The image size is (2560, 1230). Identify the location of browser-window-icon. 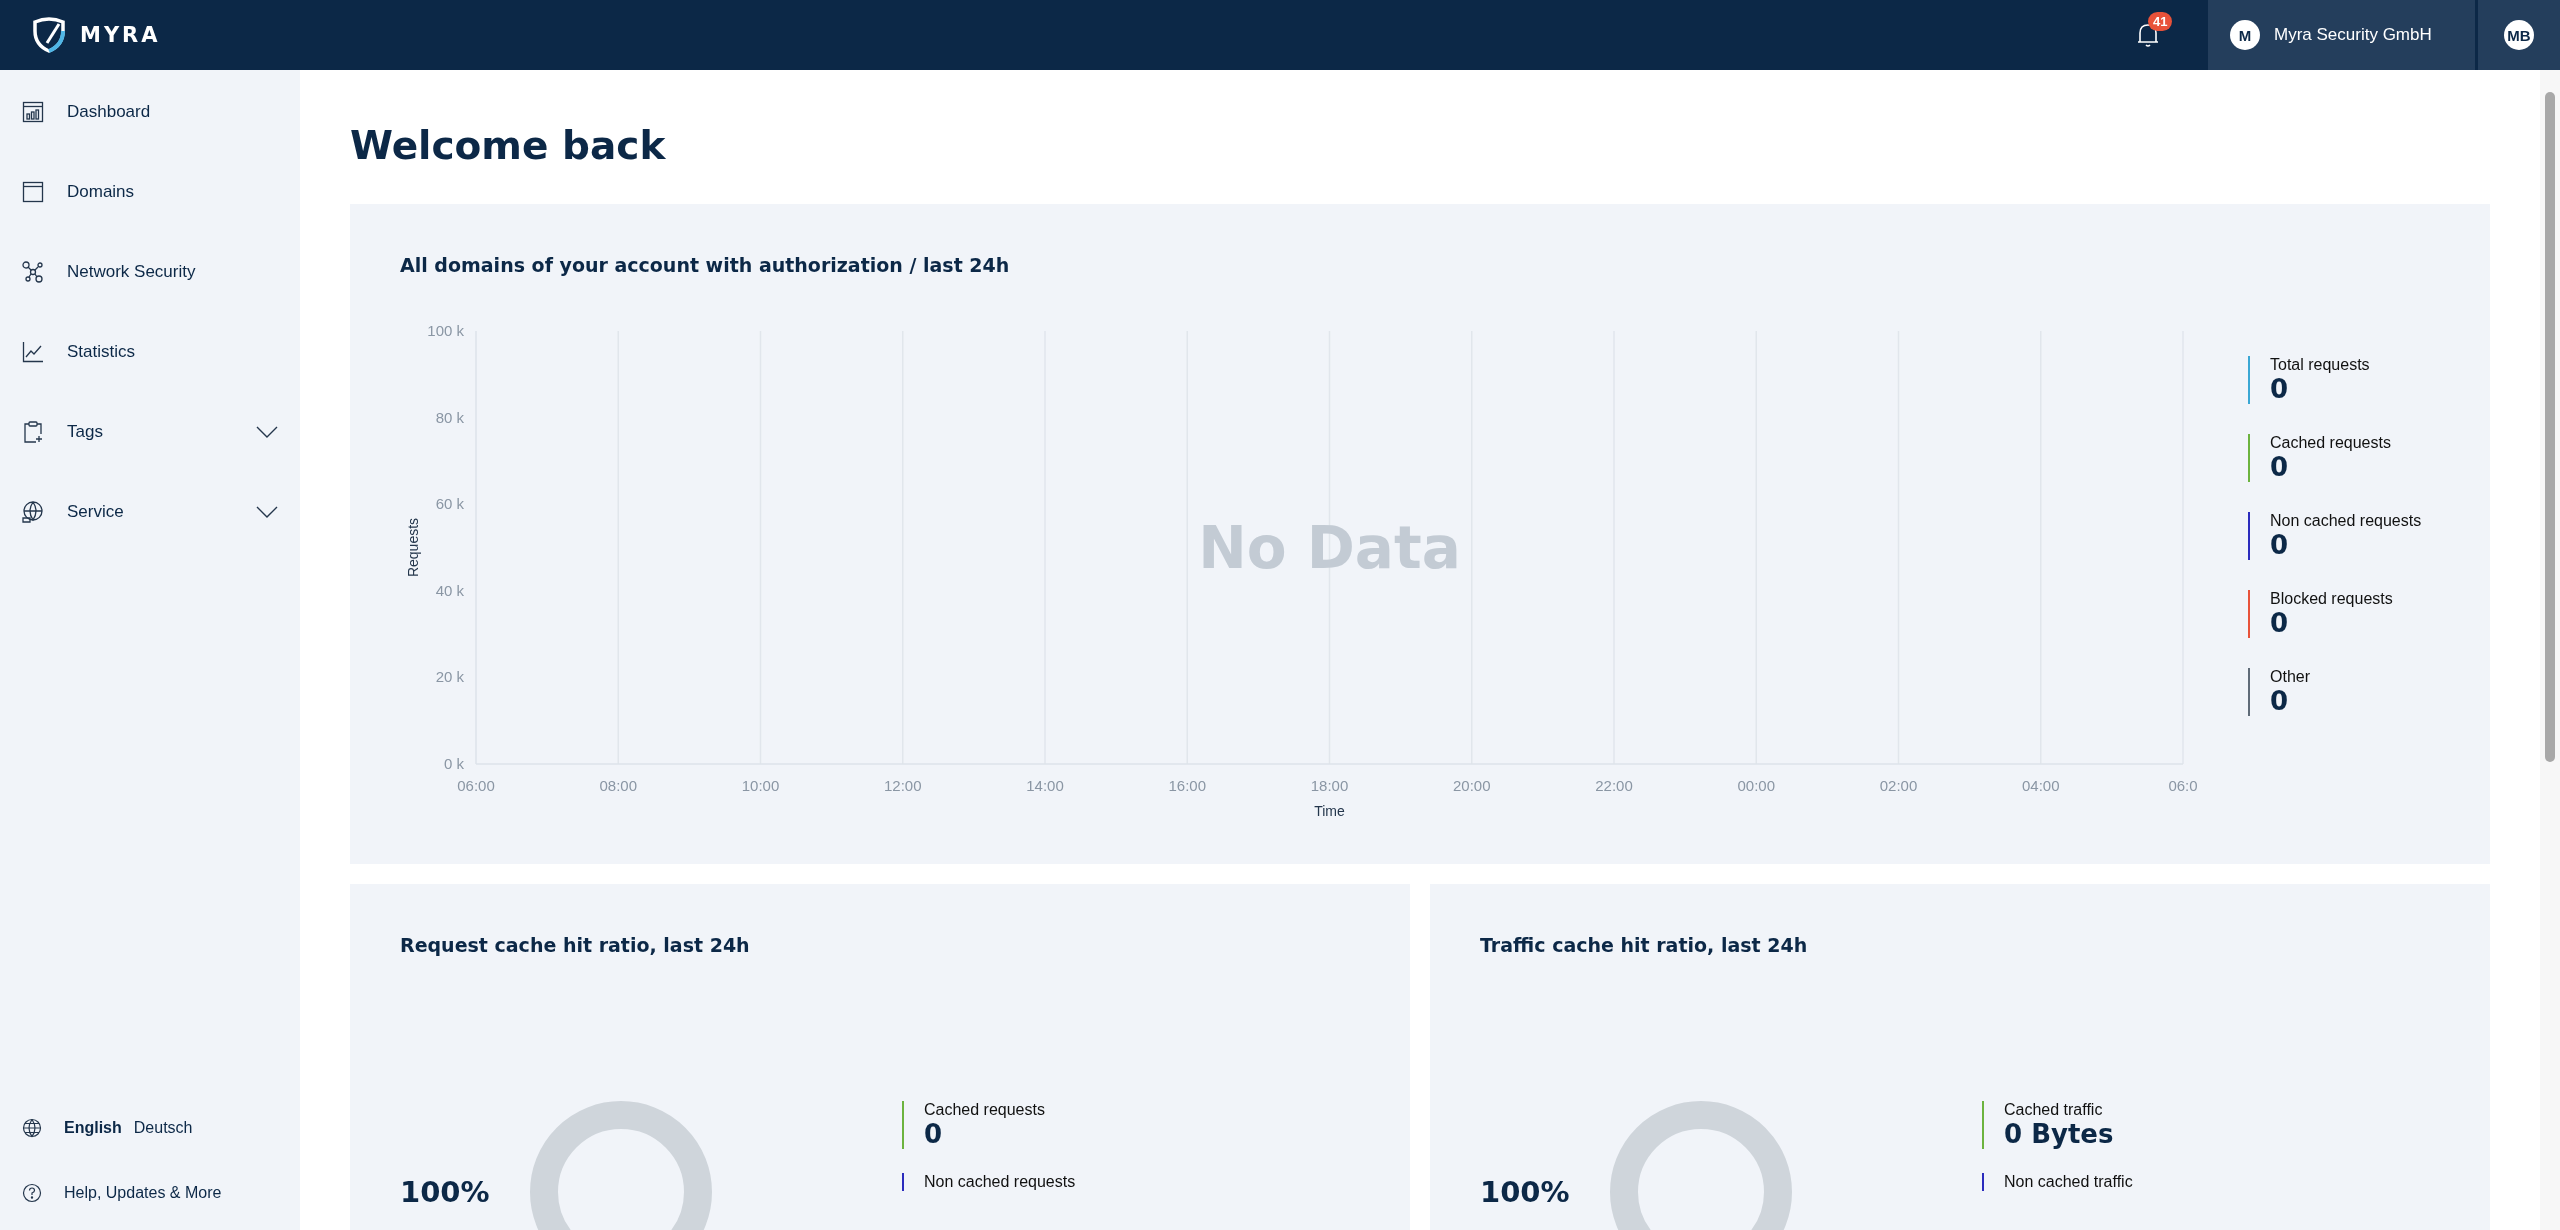
(33, 192).